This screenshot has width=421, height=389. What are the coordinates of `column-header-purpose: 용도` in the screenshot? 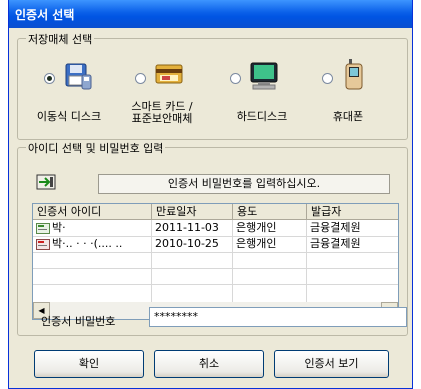 It's located at (270, 212).